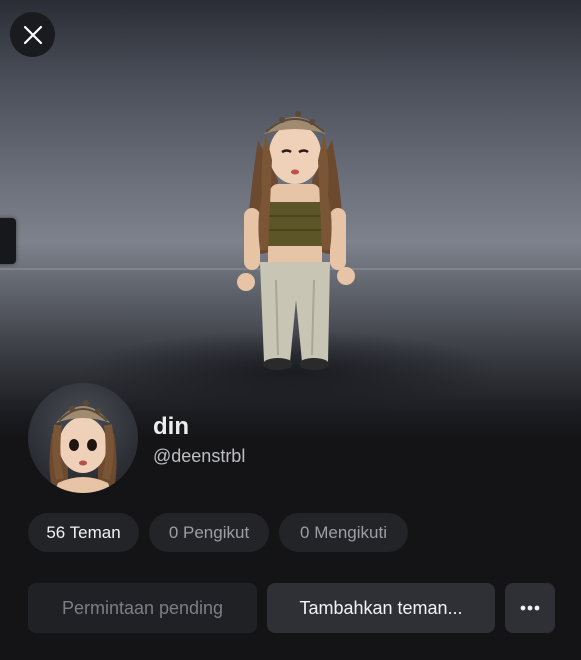 This screenshot has width=581, height=660. I want to click on following-count-chip: 0 Mengikuti, so click(343, 532).